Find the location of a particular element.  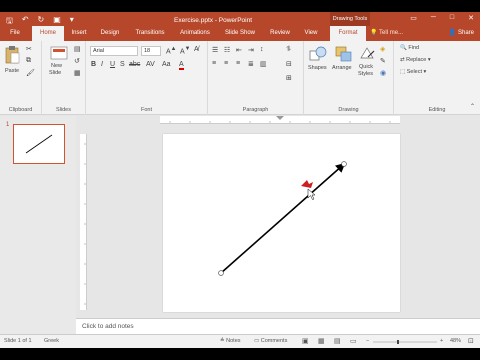

arrange-icon is located at coordinates (344, 54).